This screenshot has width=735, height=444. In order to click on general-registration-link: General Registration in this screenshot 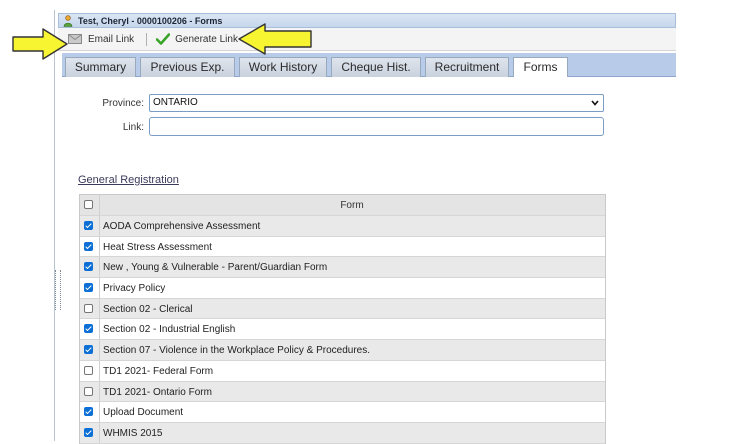, I will do `click(128, 180)`.